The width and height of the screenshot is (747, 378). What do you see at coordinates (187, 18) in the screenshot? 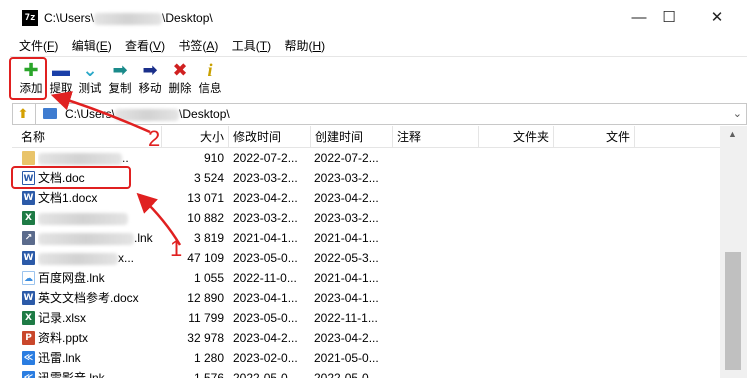
I see `window-title-suffix: \Desktop\` at bounding box center [187, 18].